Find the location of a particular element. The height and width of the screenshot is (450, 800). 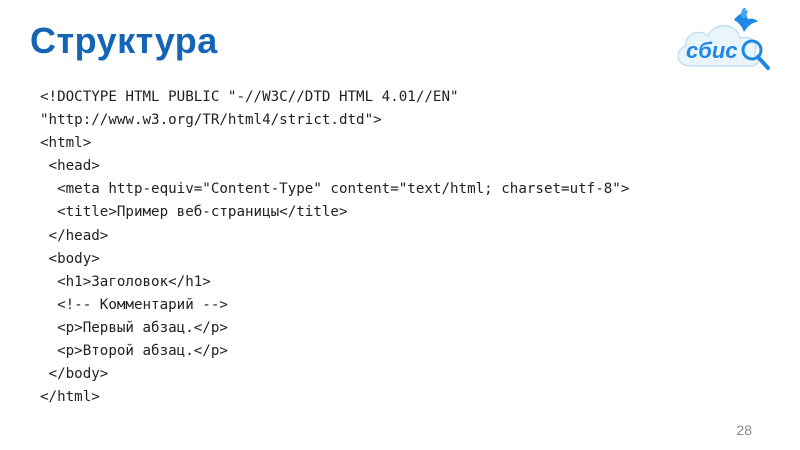

code-line-head-open: <head> is located at coordinates (70, 166).